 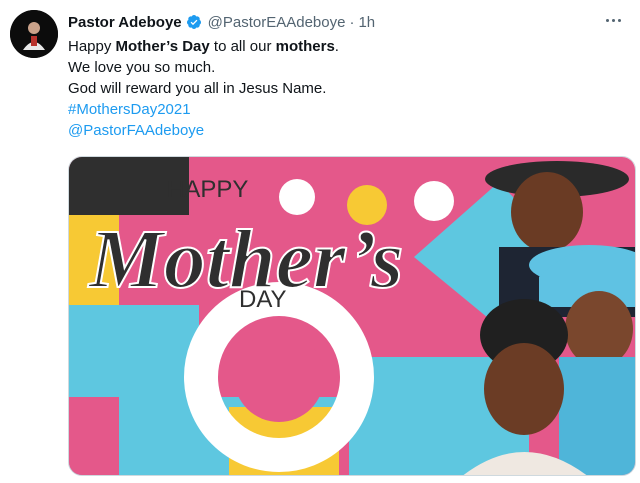 What do you see at coordinates (343, 130) in the screenshot?
I see `mention-link: @PastorFAAdeboye` at bounding box center [343, 130].